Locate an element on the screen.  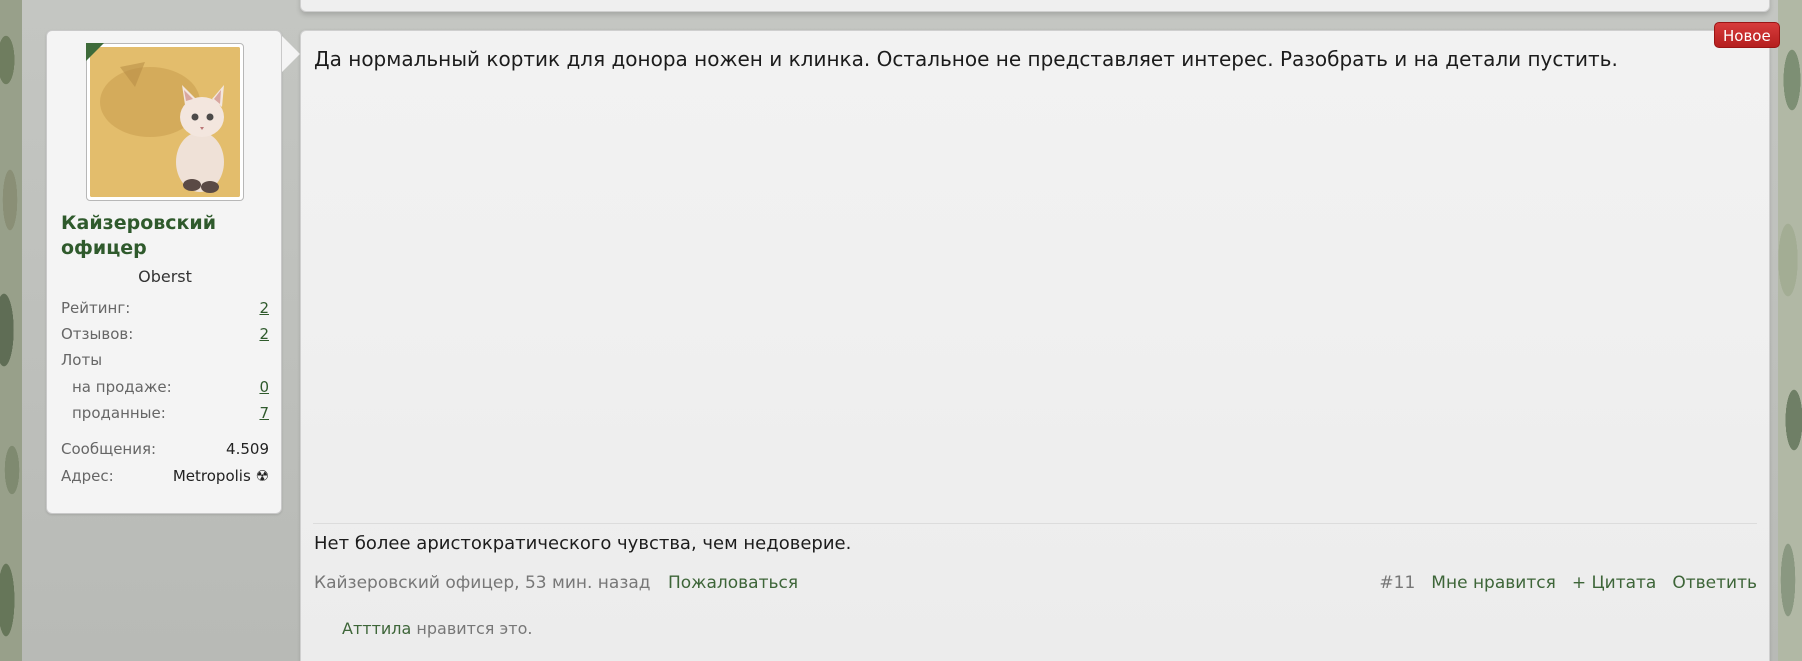
stat-address: Адрес: Metropolis ☢ is located at coordinates (165, 477).